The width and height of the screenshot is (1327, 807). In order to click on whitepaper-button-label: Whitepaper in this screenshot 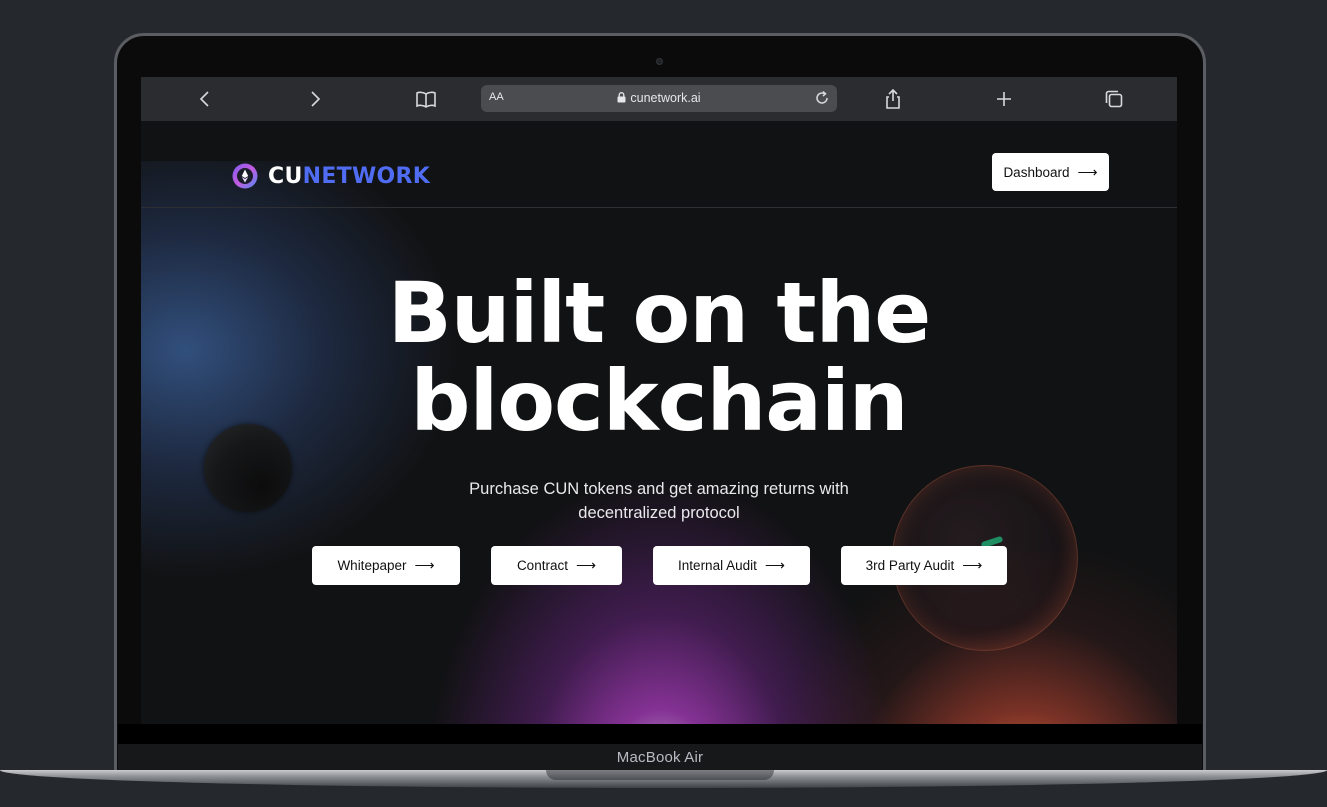, I will do `click(372, 565)`.